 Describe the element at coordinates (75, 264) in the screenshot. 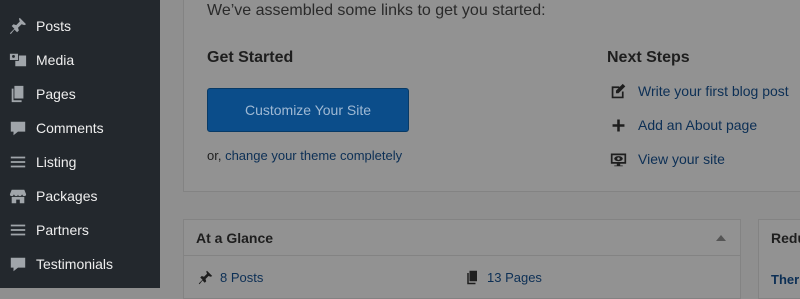

I see `sidebar-item-label: Testimonials` at that location.